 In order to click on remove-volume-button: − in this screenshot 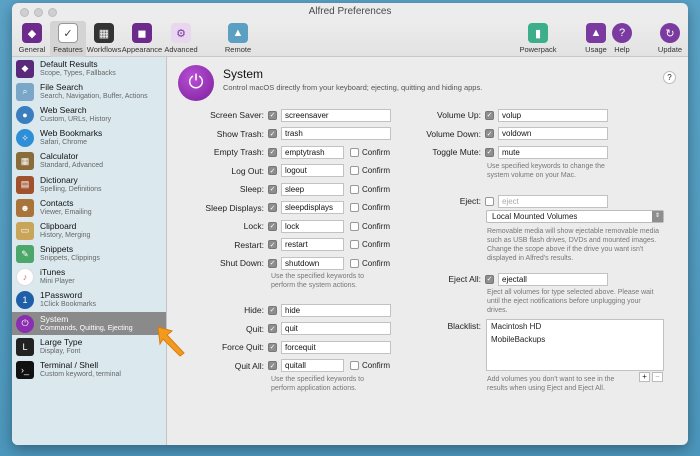, I will do `click(657, 377)`.